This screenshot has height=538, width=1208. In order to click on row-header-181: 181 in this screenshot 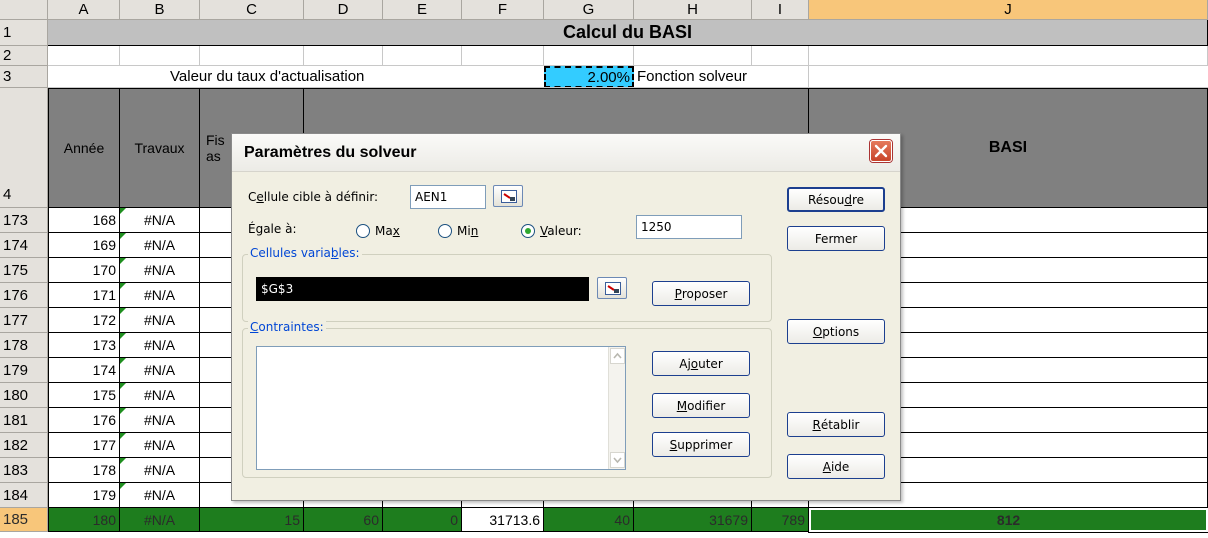, I will do `click(24, 420)`.